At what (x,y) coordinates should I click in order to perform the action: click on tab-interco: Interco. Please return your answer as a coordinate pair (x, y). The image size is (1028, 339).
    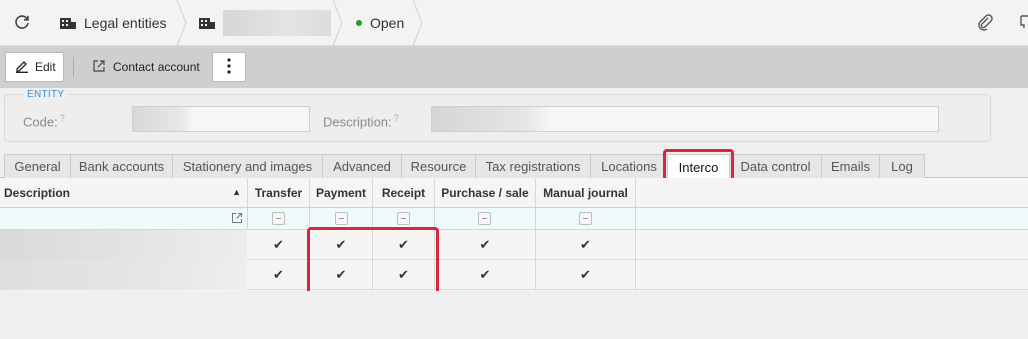
    Looking at the image, I should click on (698, 166).